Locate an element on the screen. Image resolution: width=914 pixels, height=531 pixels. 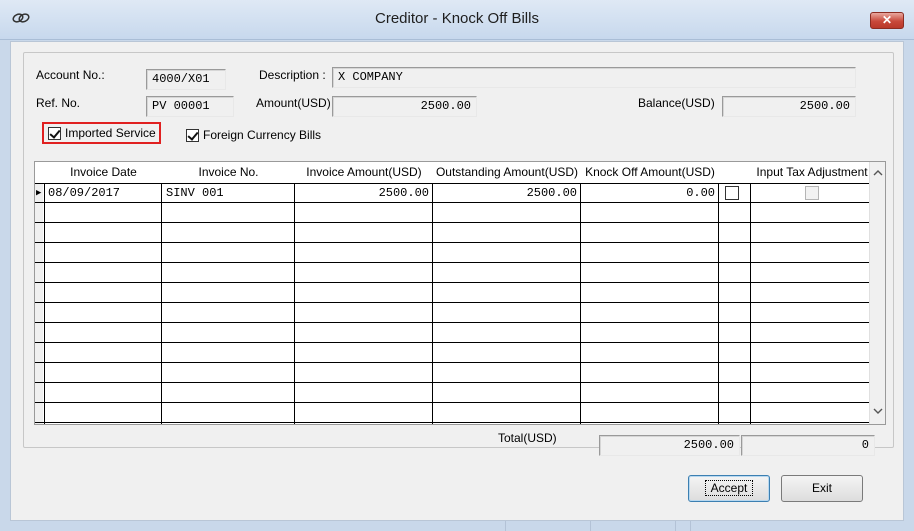
window-title: Creditor - Knock Off Bills is located at coordinates (457, 18).